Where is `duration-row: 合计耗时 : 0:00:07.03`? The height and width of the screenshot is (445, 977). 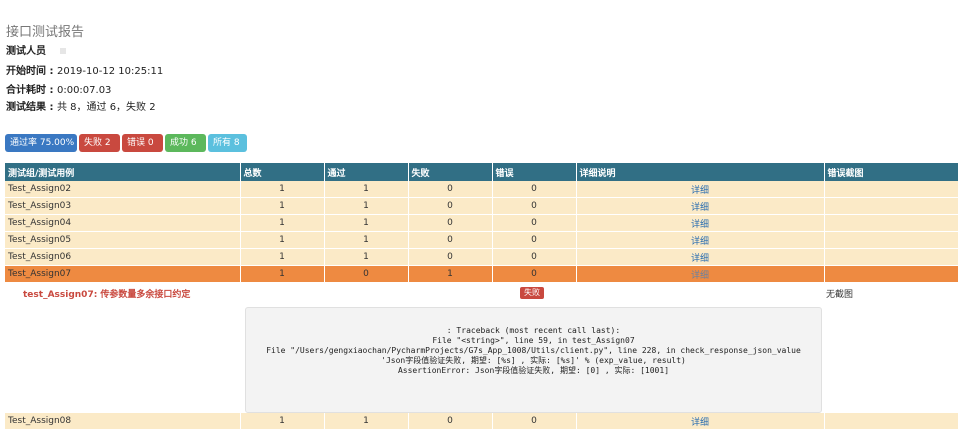
duration-row: 合计耗时 : 0:00:07.03 is located at coordinates (58, 88).